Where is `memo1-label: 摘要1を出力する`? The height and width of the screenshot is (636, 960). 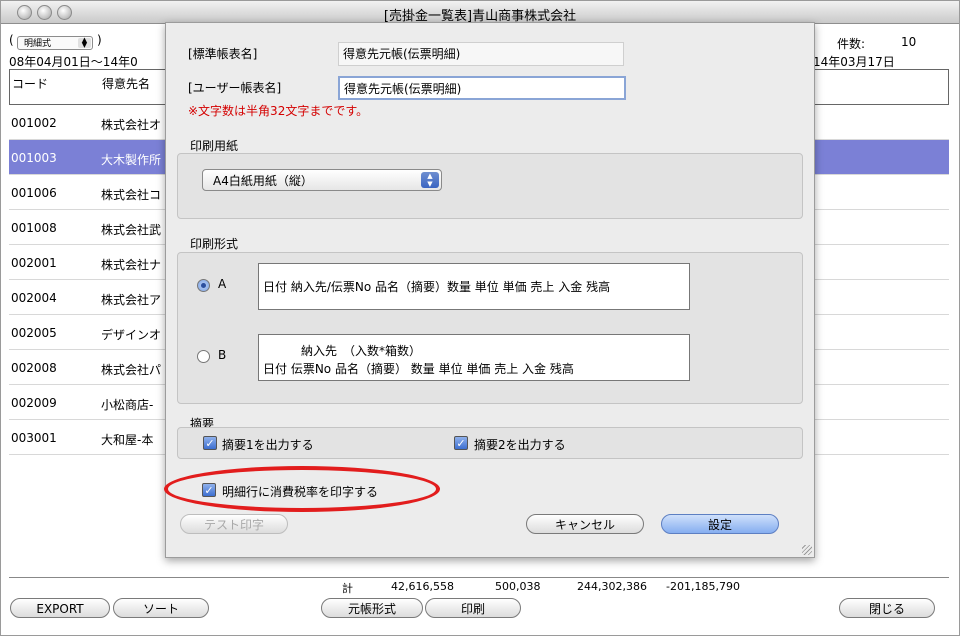 memo1-label: 摘要1を出力する is located at coordinates (268, 444).